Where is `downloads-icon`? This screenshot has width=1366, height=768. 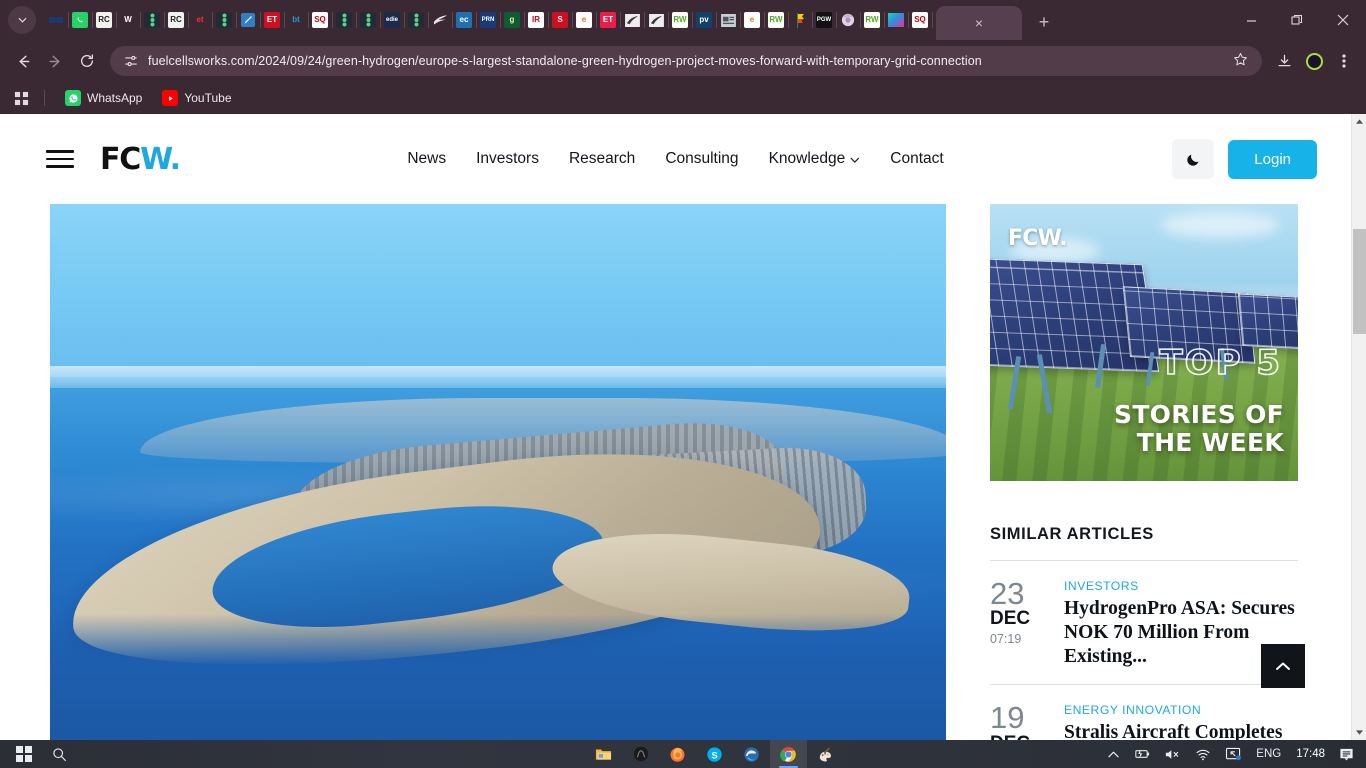 downloads-icon is located at coordinates (1284, 61).